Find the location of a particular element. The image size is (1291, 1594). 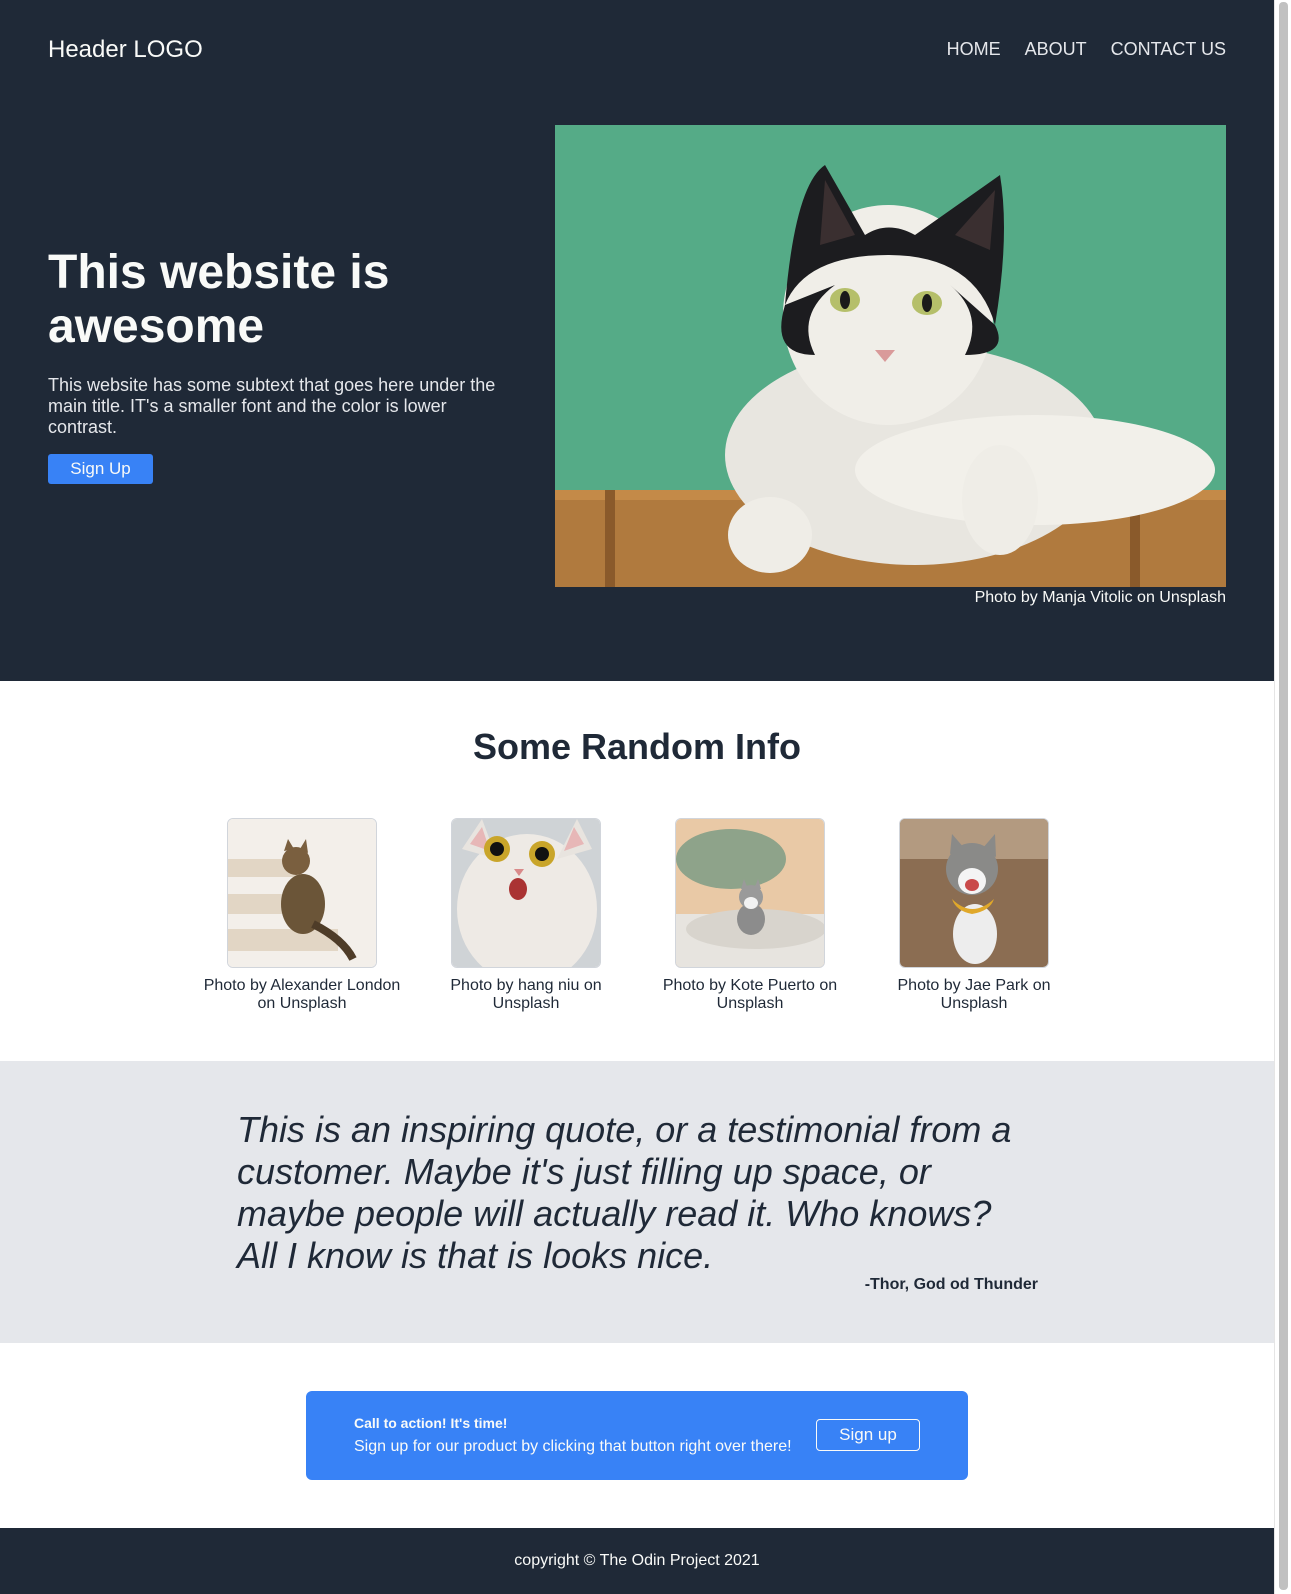

main-nav: HOME ABOUT CONTACT US is located at coordinates (1086, 49).